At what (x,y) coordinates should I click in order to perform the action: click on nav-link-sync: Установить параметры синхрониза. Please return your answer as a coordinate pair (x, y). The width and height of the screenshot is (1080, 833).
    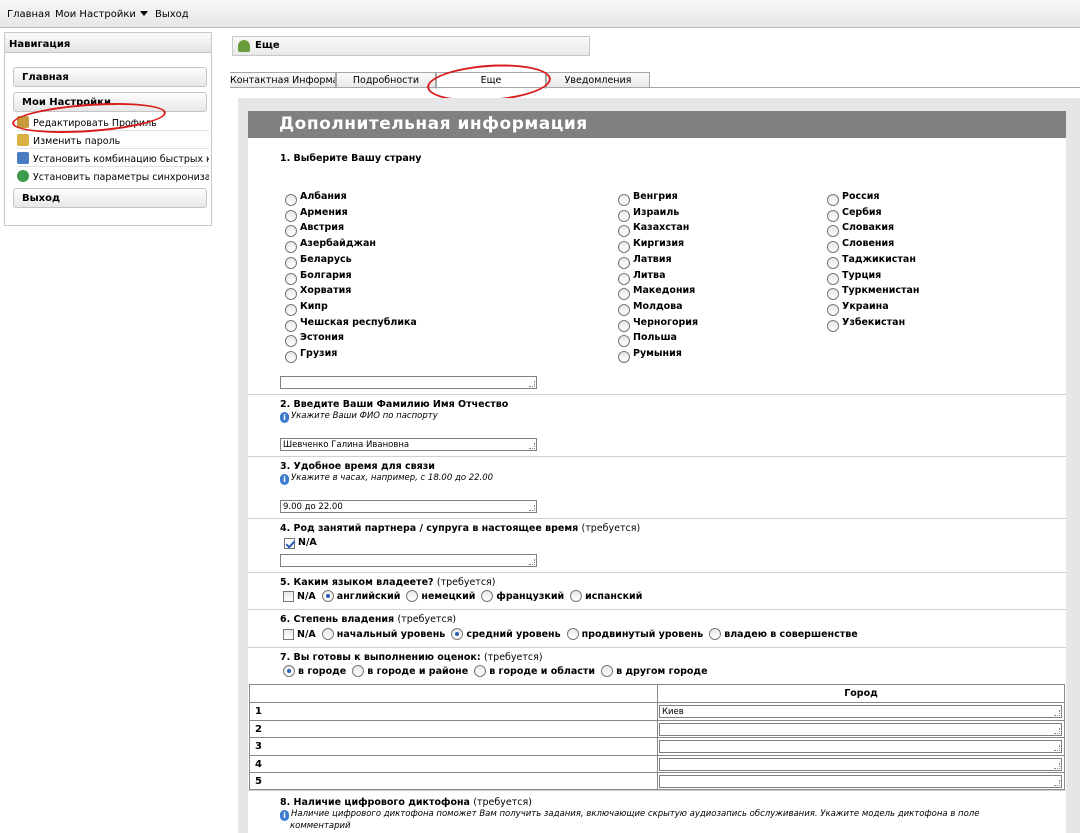
    Looking at the image, I should click on (113, 175).